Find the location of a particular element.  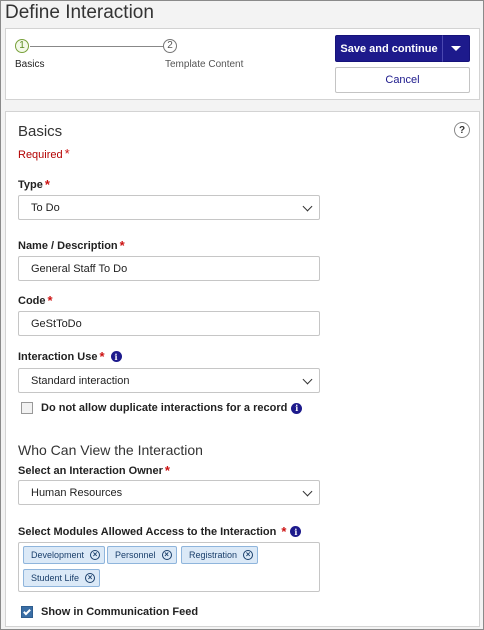

interaction-use-label-text: Interaction Use is located at coordinates (58, 356).